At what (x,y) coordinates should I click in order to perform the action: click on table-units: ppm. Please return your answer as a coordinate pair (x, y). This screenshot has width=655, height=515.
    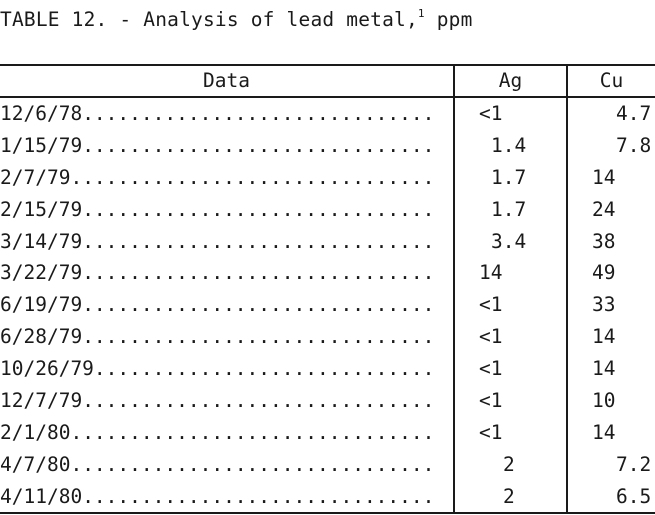
    Looking at the image, I should click on (454, 19).